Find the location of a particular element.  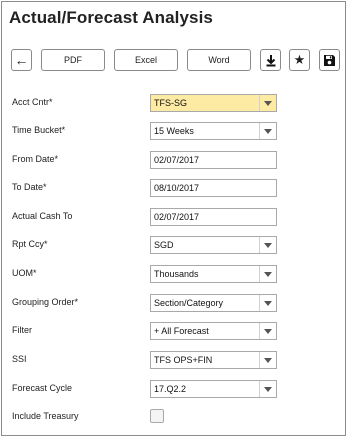

row-from-date: From Date* 02/07/2017 is located at coordinates (177, 161).